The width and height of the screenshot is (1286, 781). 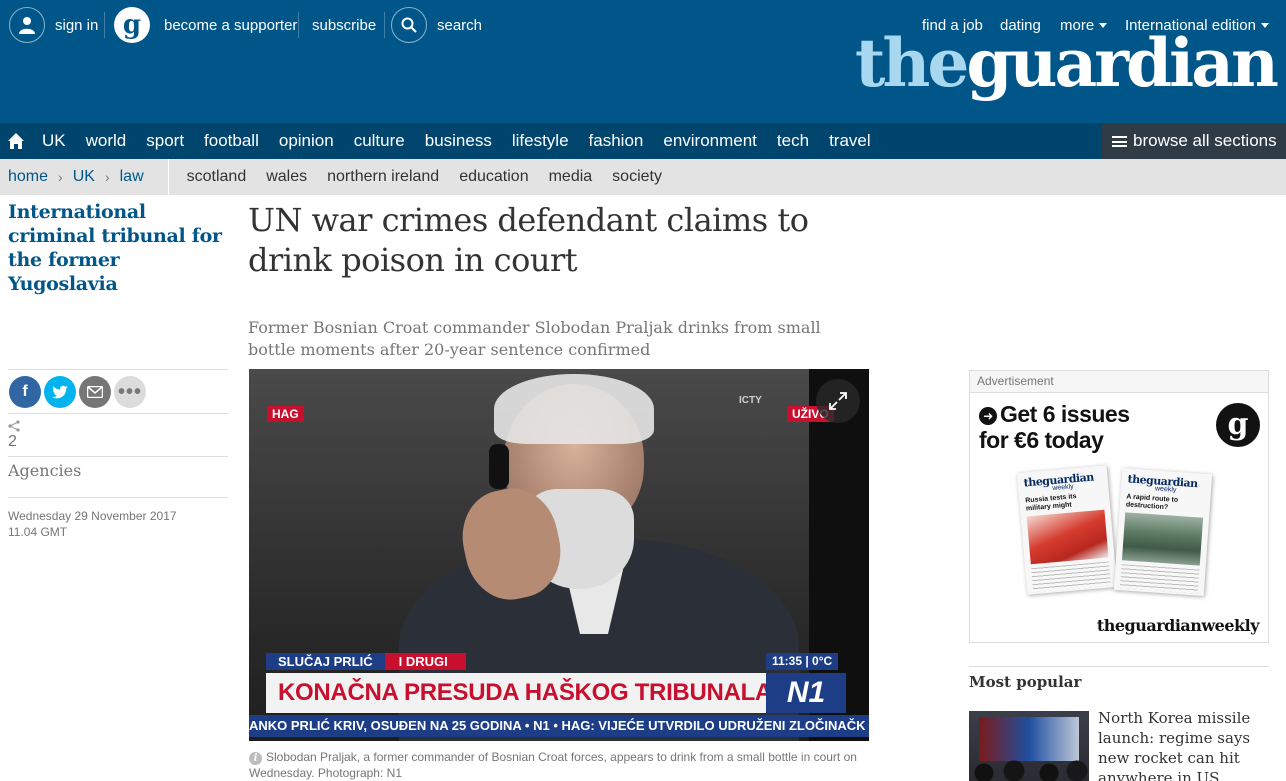 I want to click on search-label: search, so click(x=460, y=25).